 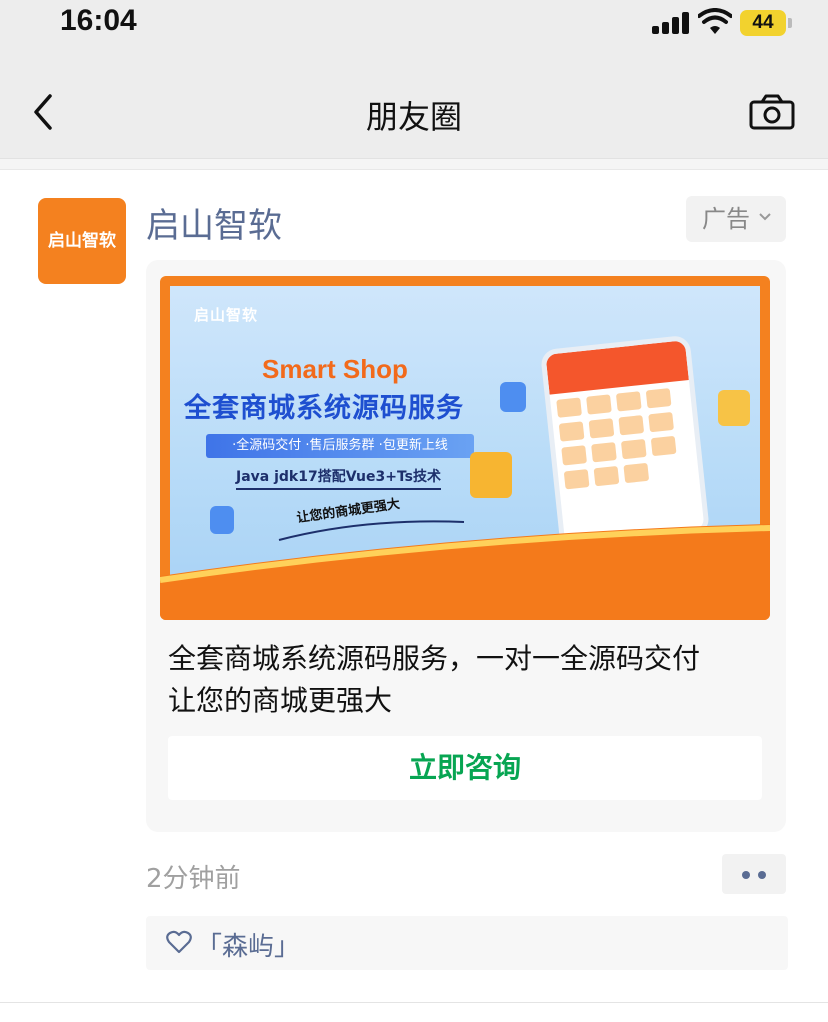 I want to click on banner-logo: 启山智软, so click(x=226, y=315).